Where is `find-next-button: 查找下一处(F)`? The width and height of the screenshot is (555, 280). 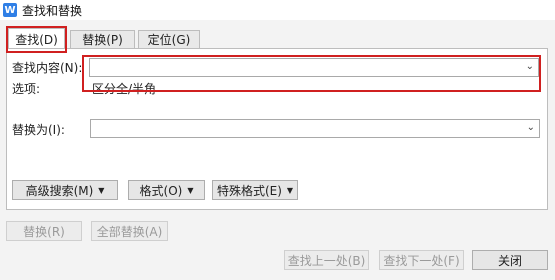 find-next-button: 查找下一处(F) is located at coordinates (421, 260).